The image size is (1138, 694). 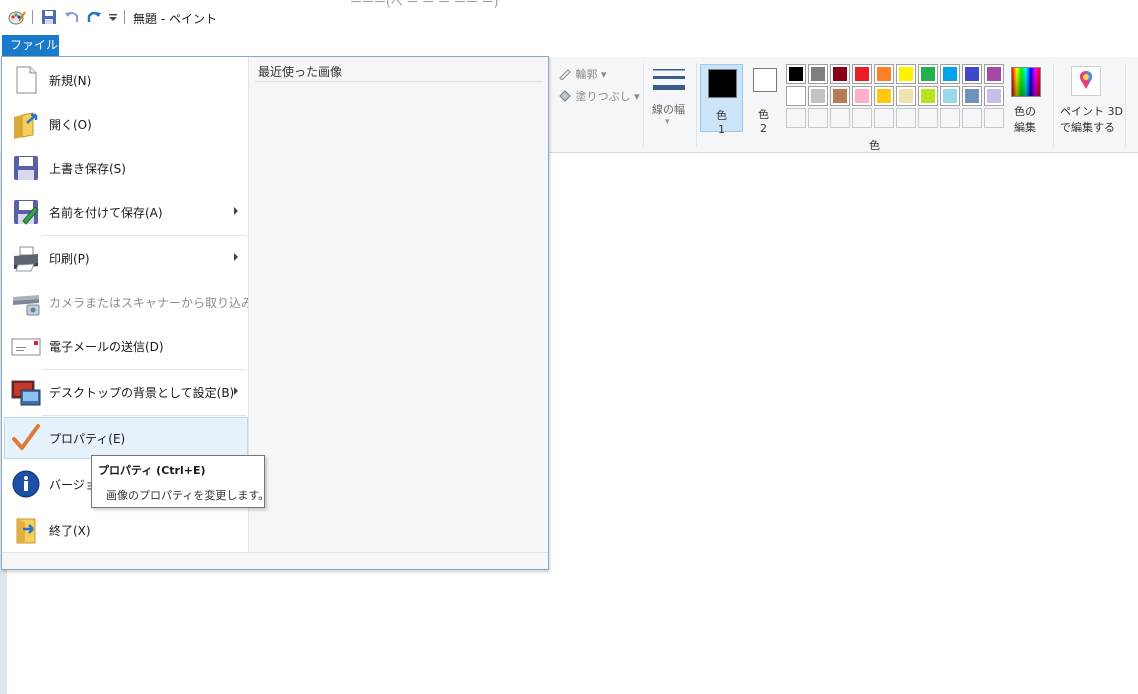 I want to click on color1-button: 色 1, so click(x=721, y=100).